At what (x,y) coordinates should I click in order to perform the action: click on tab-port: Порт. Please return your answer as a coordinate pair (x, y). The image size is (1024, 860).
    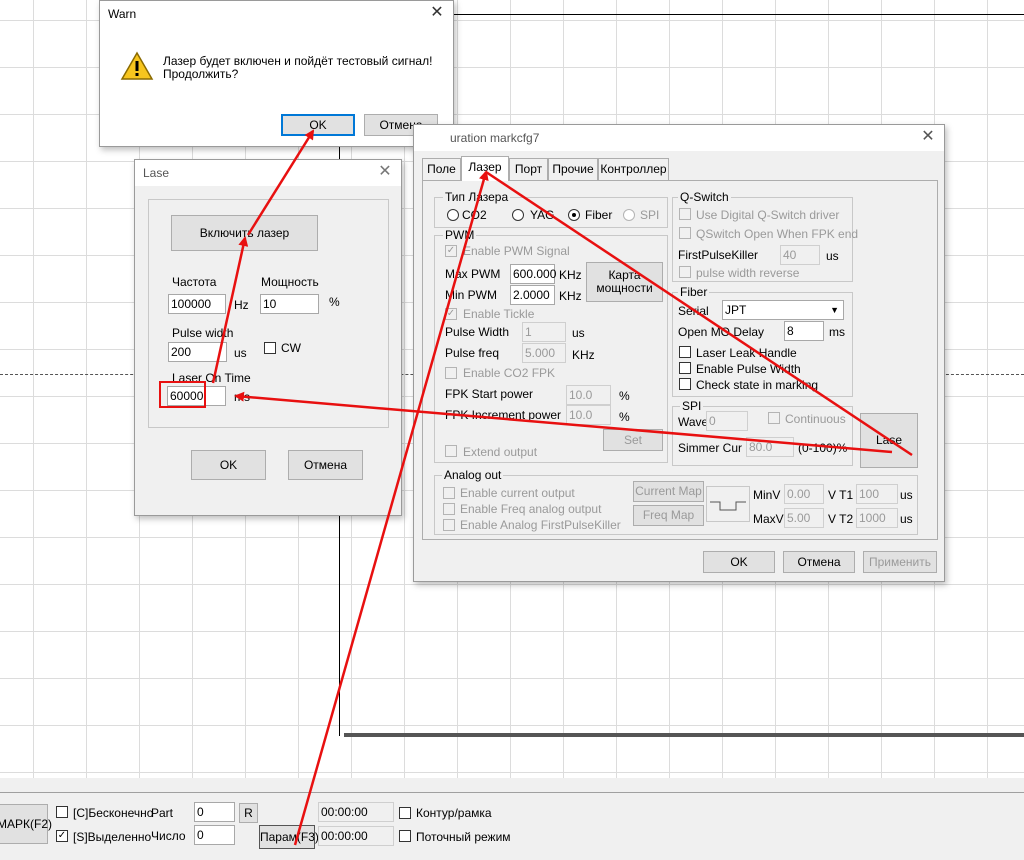
    Looking at the image, I should click on (528, 169).